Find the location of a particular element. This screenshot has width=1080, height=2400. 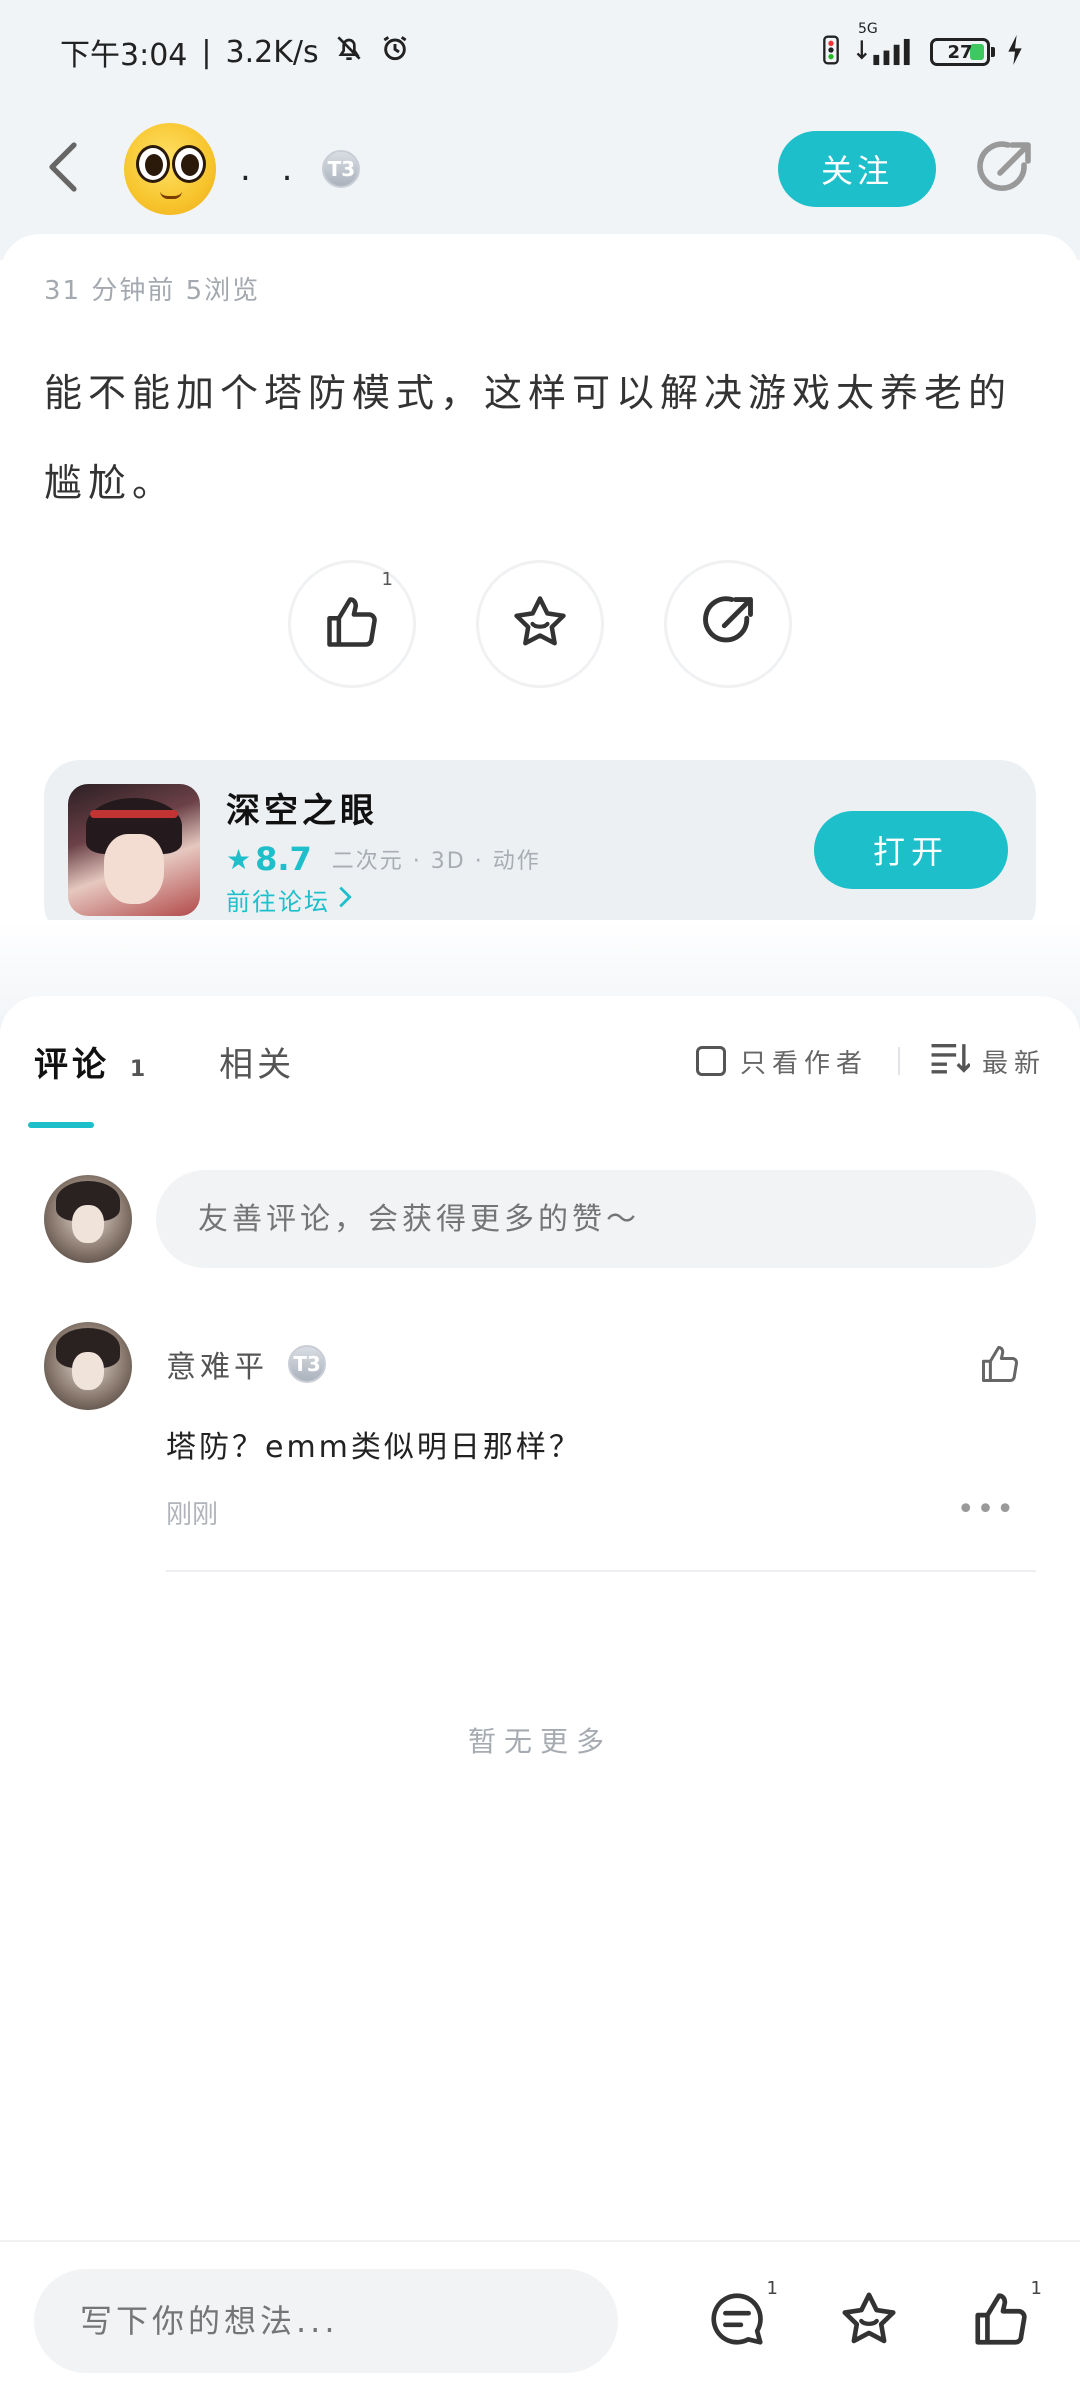

tab-comments: 评论 1 is located at coordinates (91, 1061).